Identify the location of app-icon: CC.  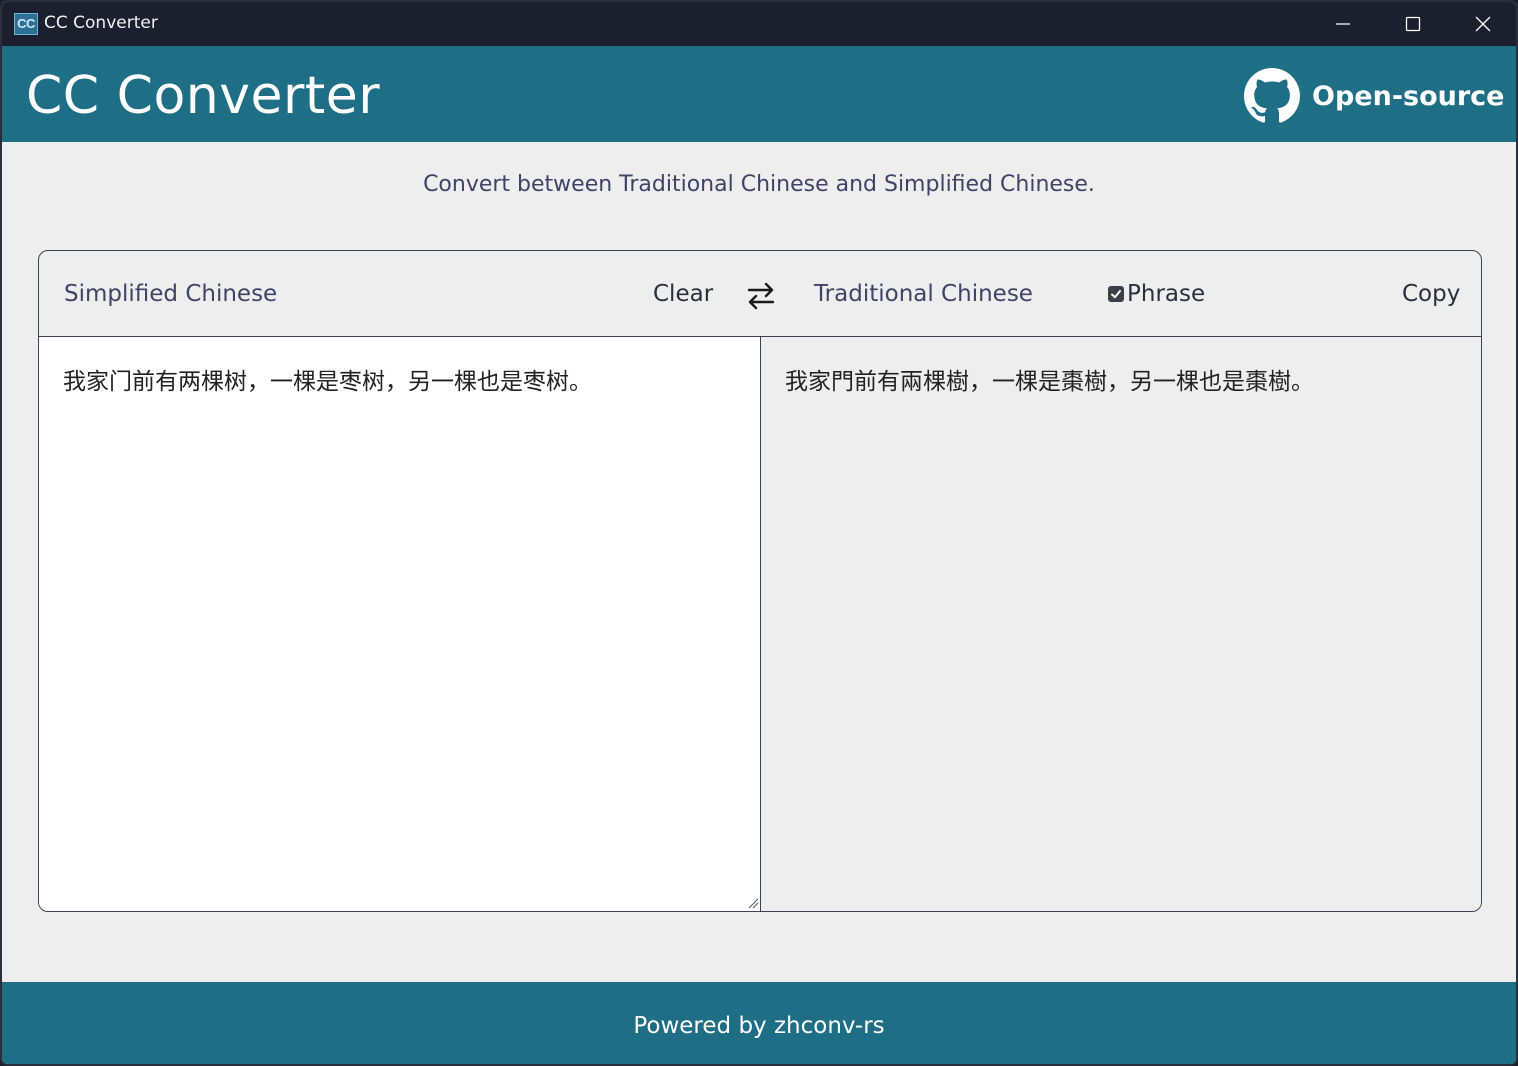
(26, 24).